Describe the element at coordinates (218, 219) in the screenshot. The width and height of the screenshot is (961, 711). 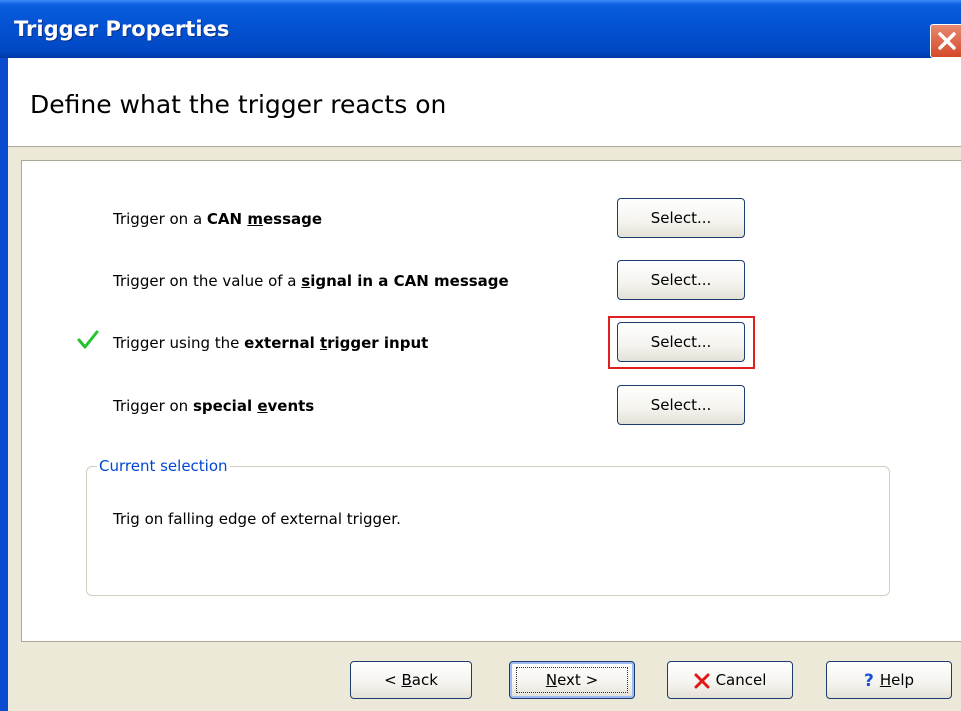
I see `option-can-message-label: Trigger on a CAN message` at that location.